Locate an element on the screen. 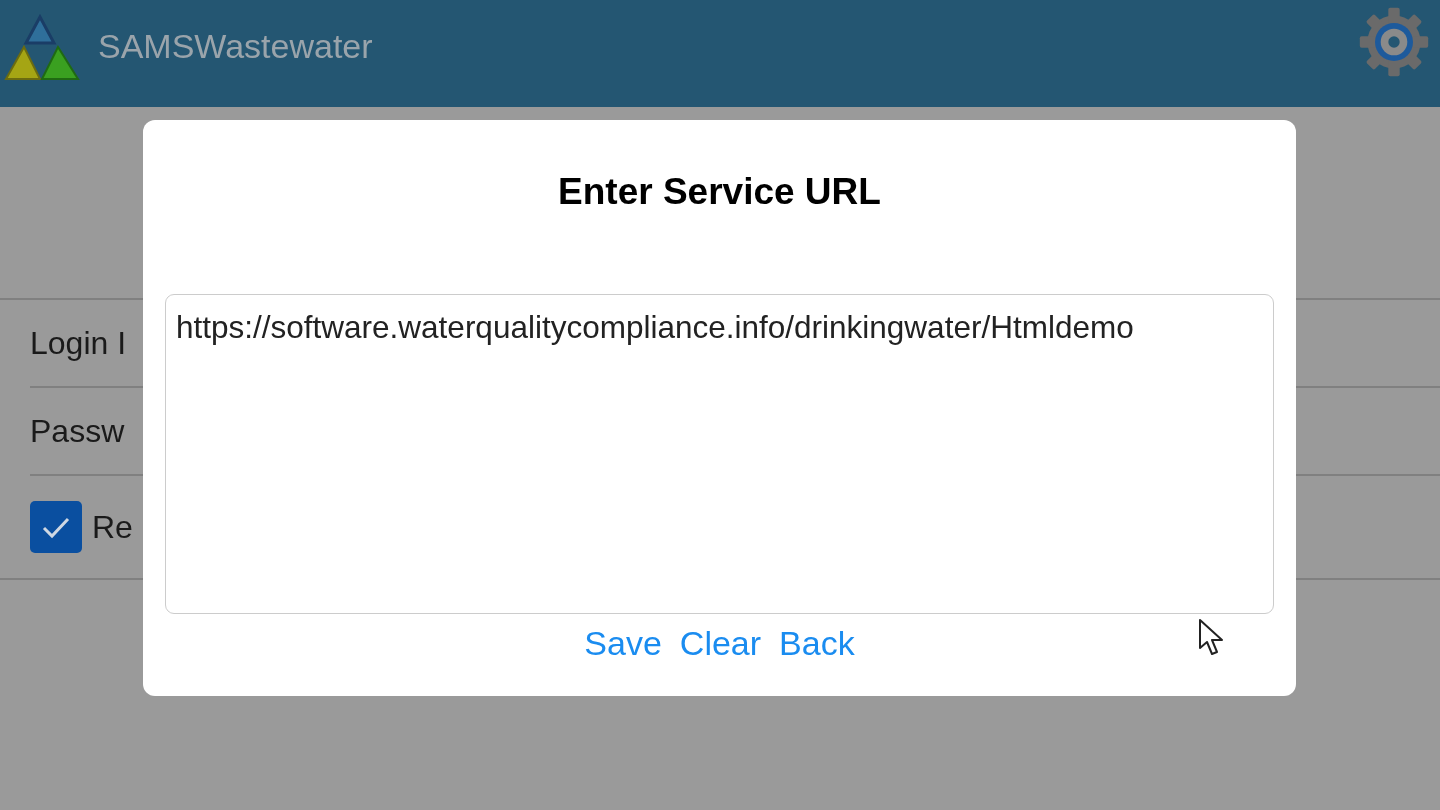 The image size is (1440, 810). mouse-cursor-icon is located at coordinates (1212, 638).